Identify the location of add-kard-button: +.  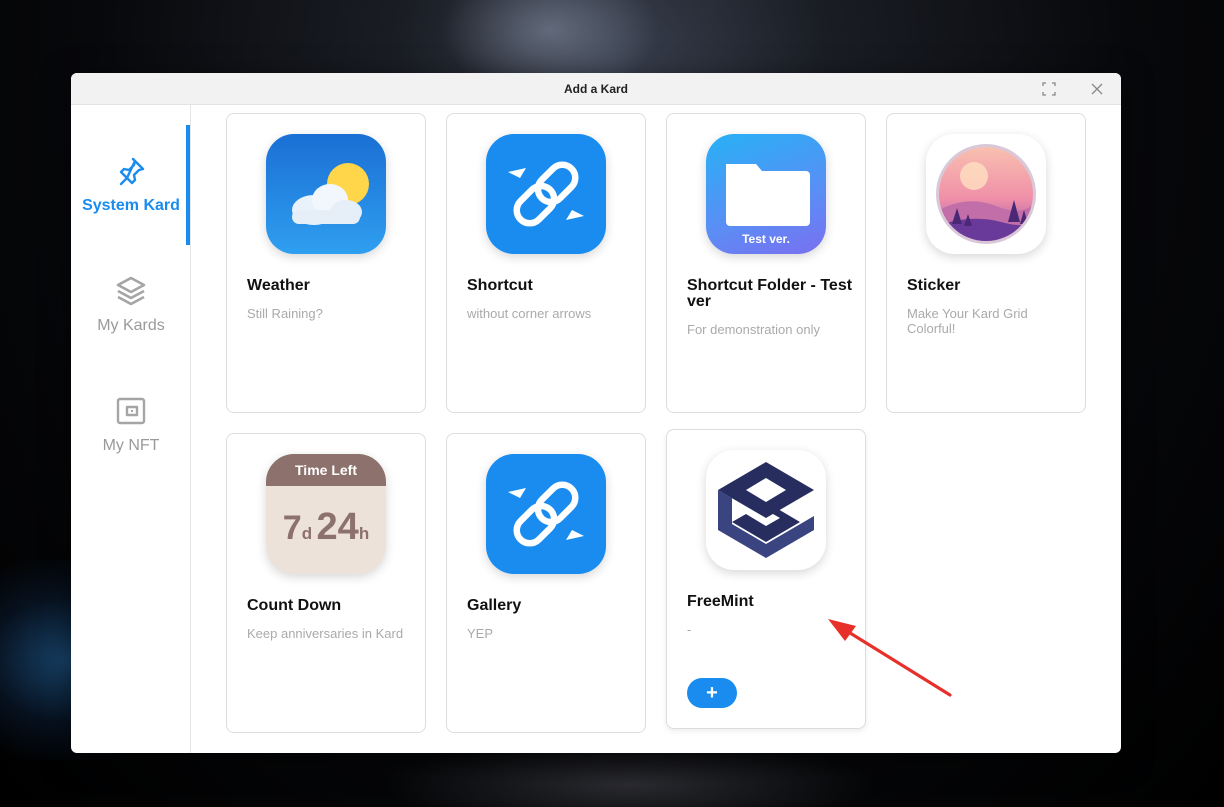
(712, 693).